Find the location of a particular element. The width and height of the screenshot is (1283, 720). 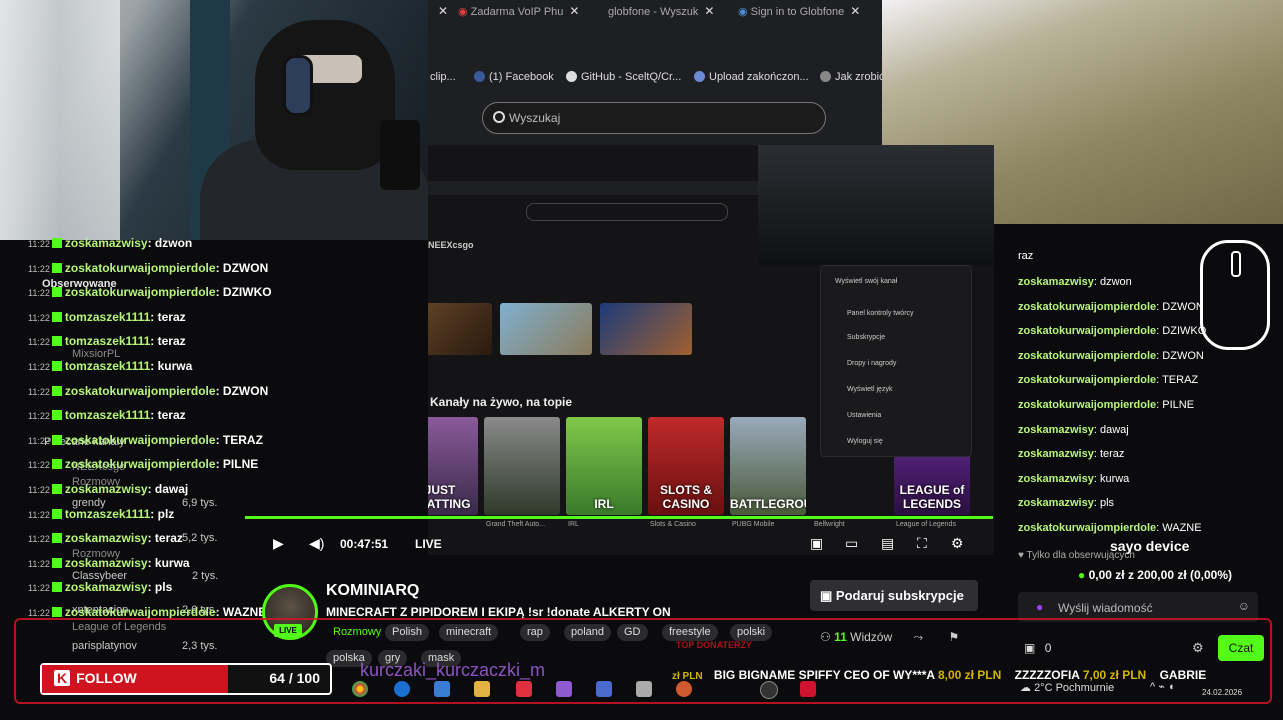

search-icon is located at coordinates (499, 117).